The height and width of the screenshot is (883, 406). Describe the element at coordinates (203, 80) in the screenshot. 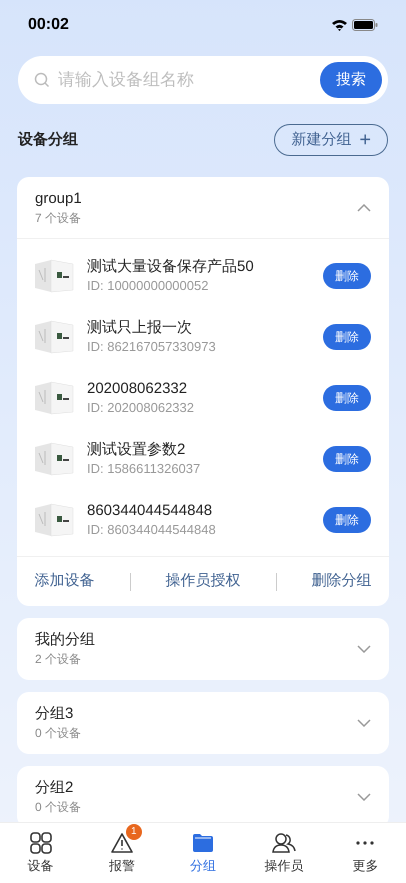

I see `search-field: 请输入设备组名称 搜索` at that location.